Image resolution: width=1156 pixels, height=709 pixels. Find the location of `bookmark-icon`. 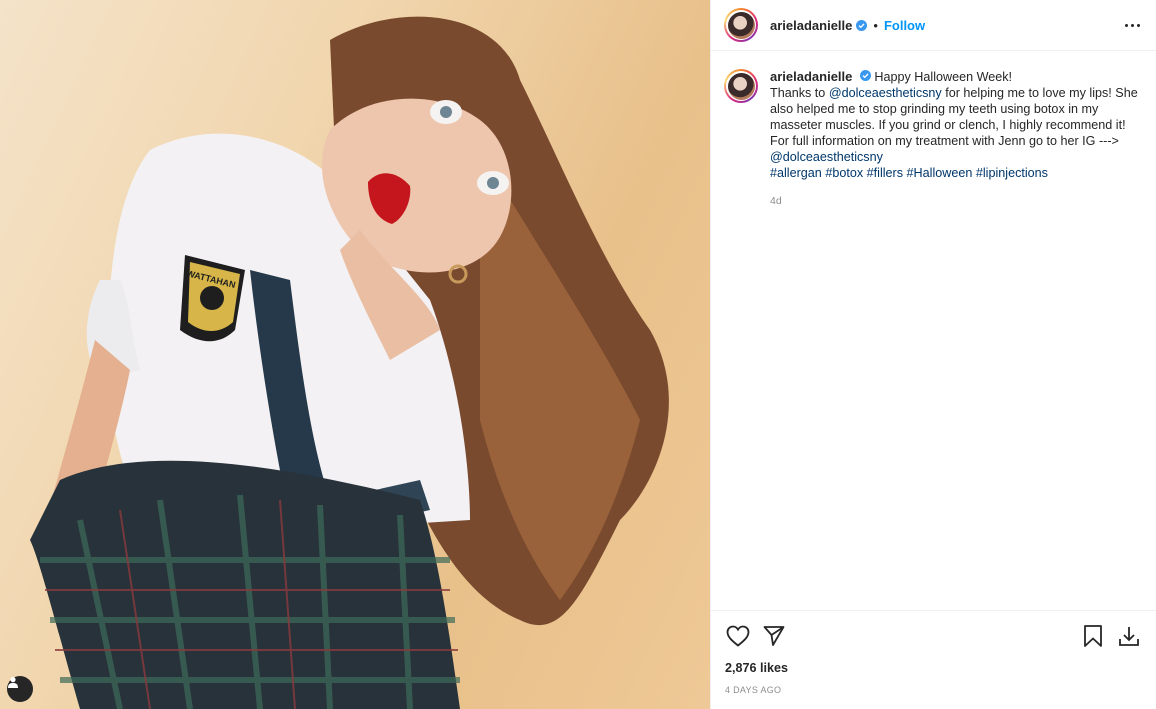

bookmark-icon is located at coordinates (1093, 636).